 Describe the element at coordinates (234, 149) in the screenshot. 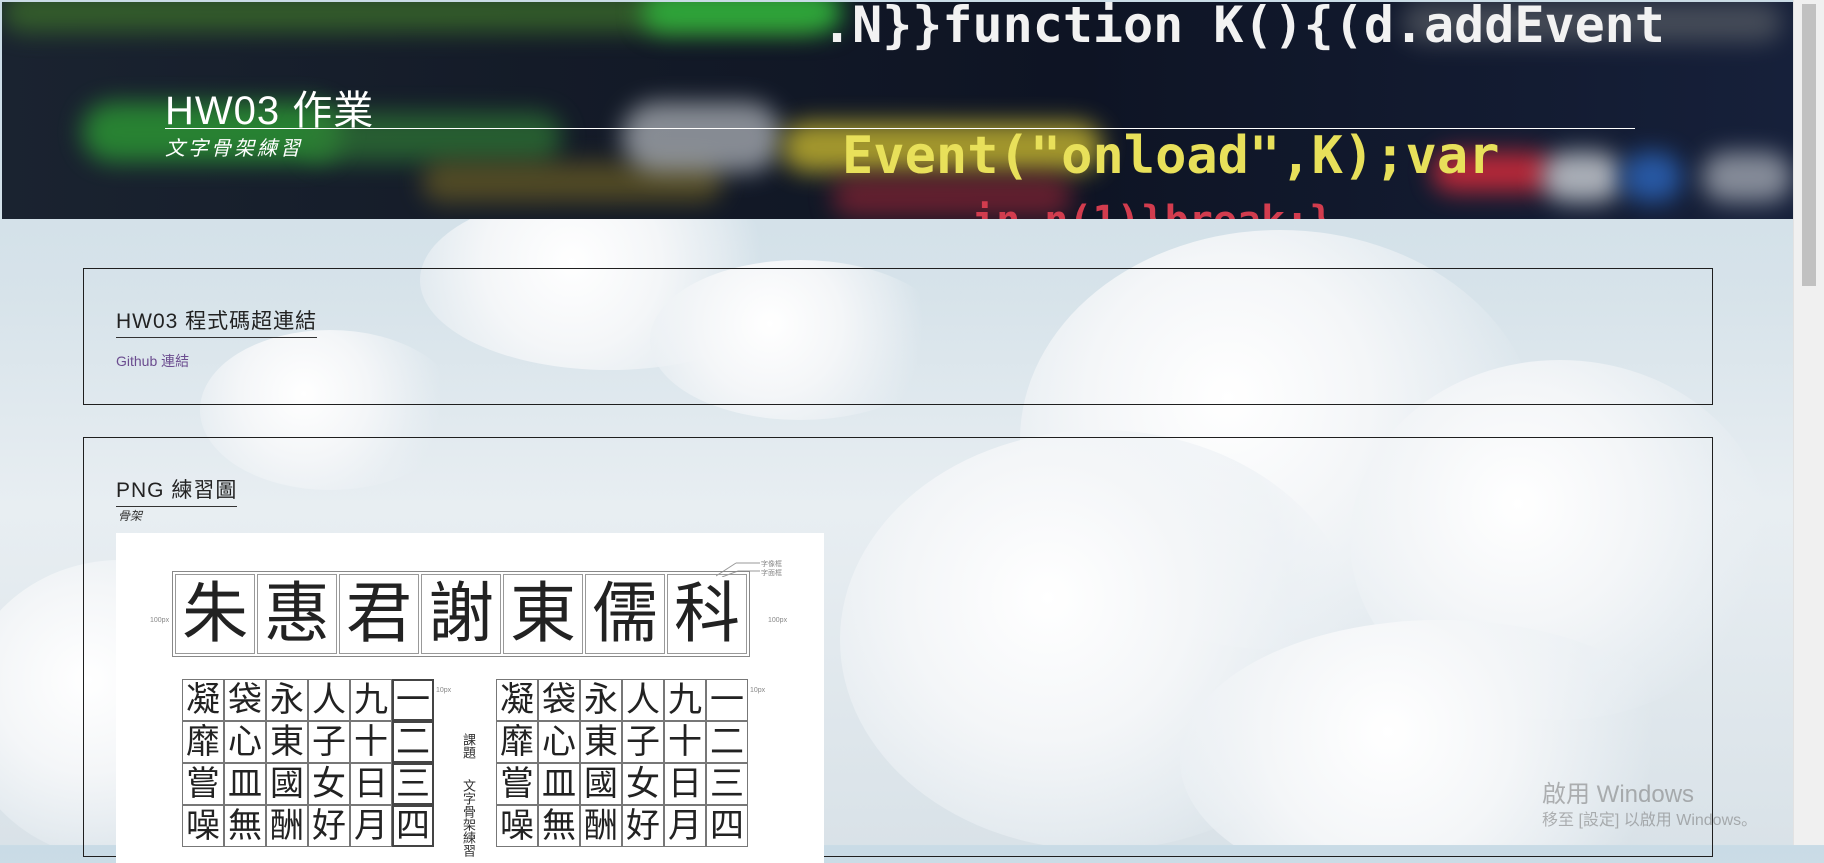

I see `page-subtitle: 文字骨架練習` at that location.